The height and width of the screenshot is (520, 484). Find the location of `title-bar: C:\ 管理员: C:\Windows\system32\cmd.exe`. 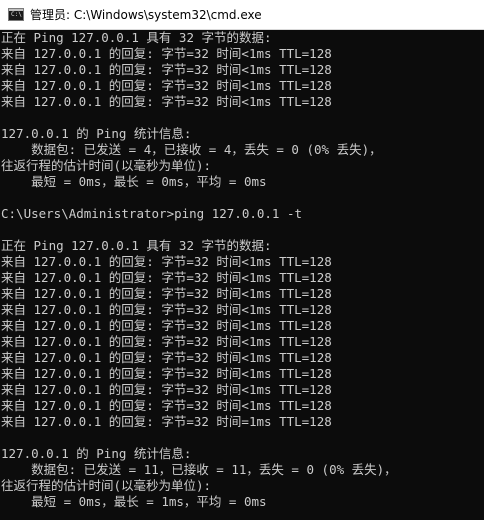

title-bar: C:\ 管理员: C:\Windows\system32\cmd.exe is located at coordinates (242, 15).